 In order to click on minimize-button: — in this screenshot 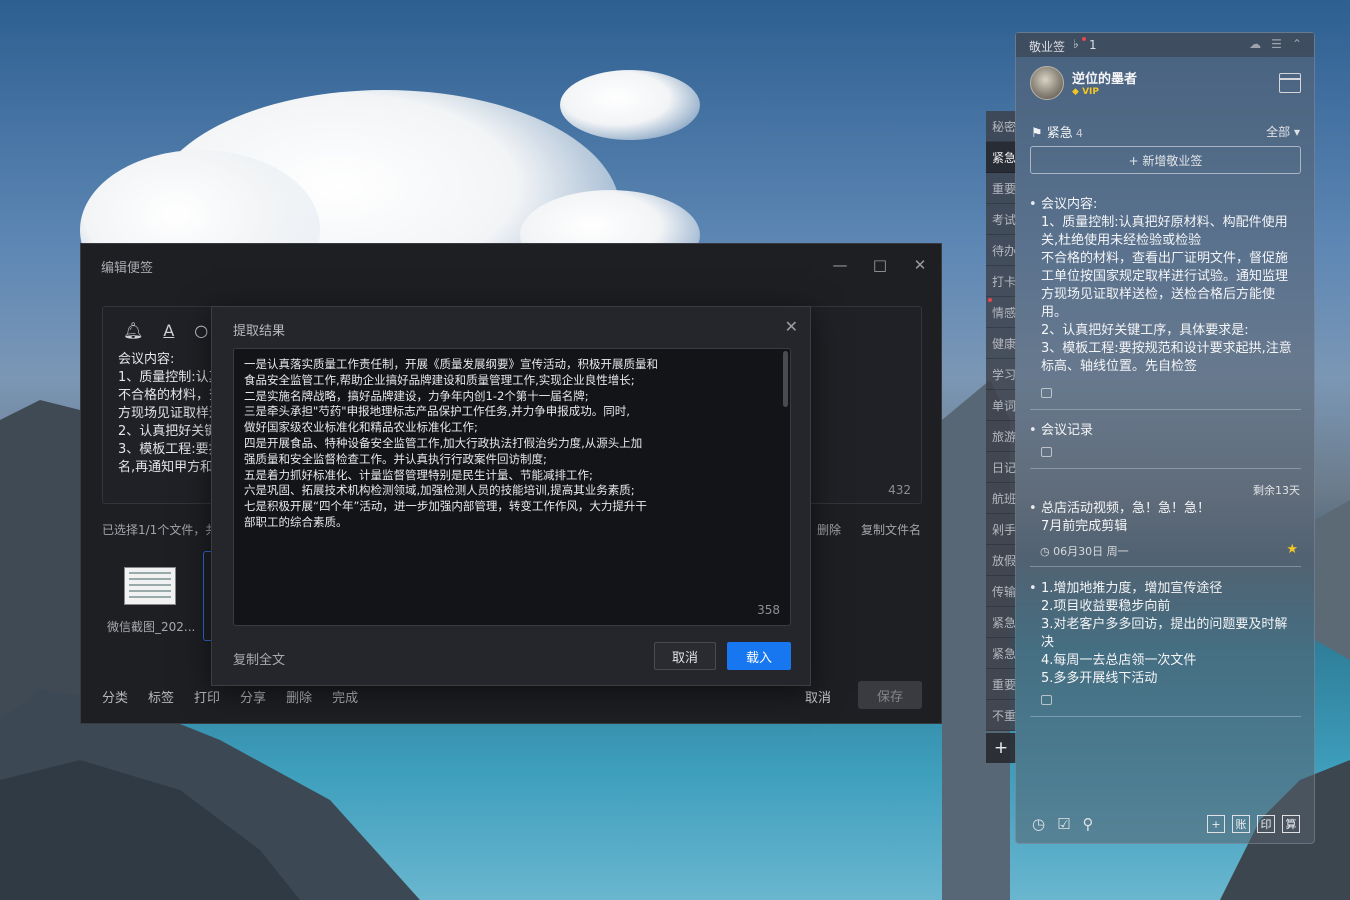, I will do `click(840, 265)`.